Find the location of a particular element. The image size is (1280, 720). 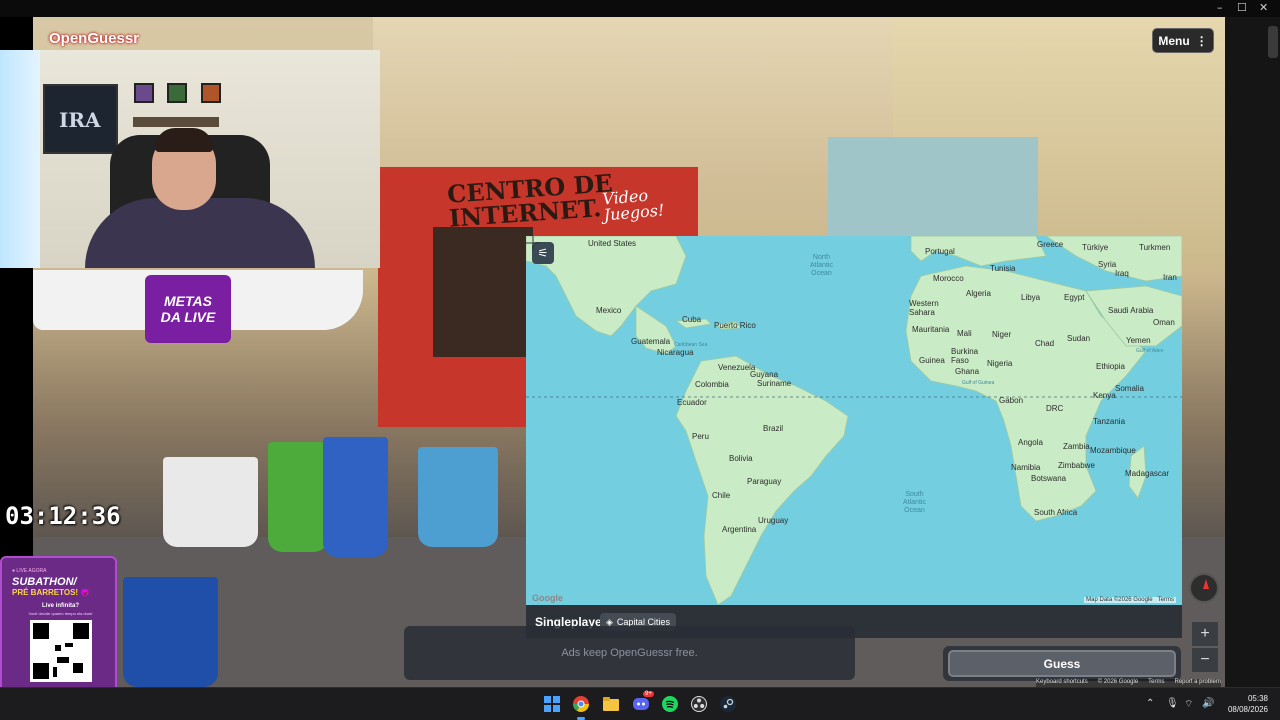

country-label: Uruguay is located at coordinates (773, 520).